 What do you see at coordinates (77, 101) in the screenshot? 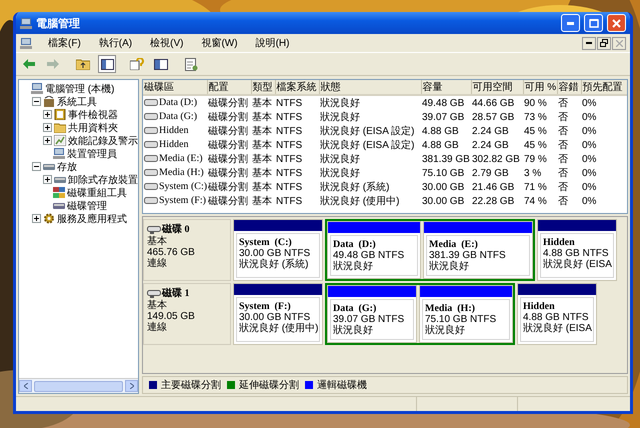
I see `tree-item: 系統工具` at bounding box center [77, 101].